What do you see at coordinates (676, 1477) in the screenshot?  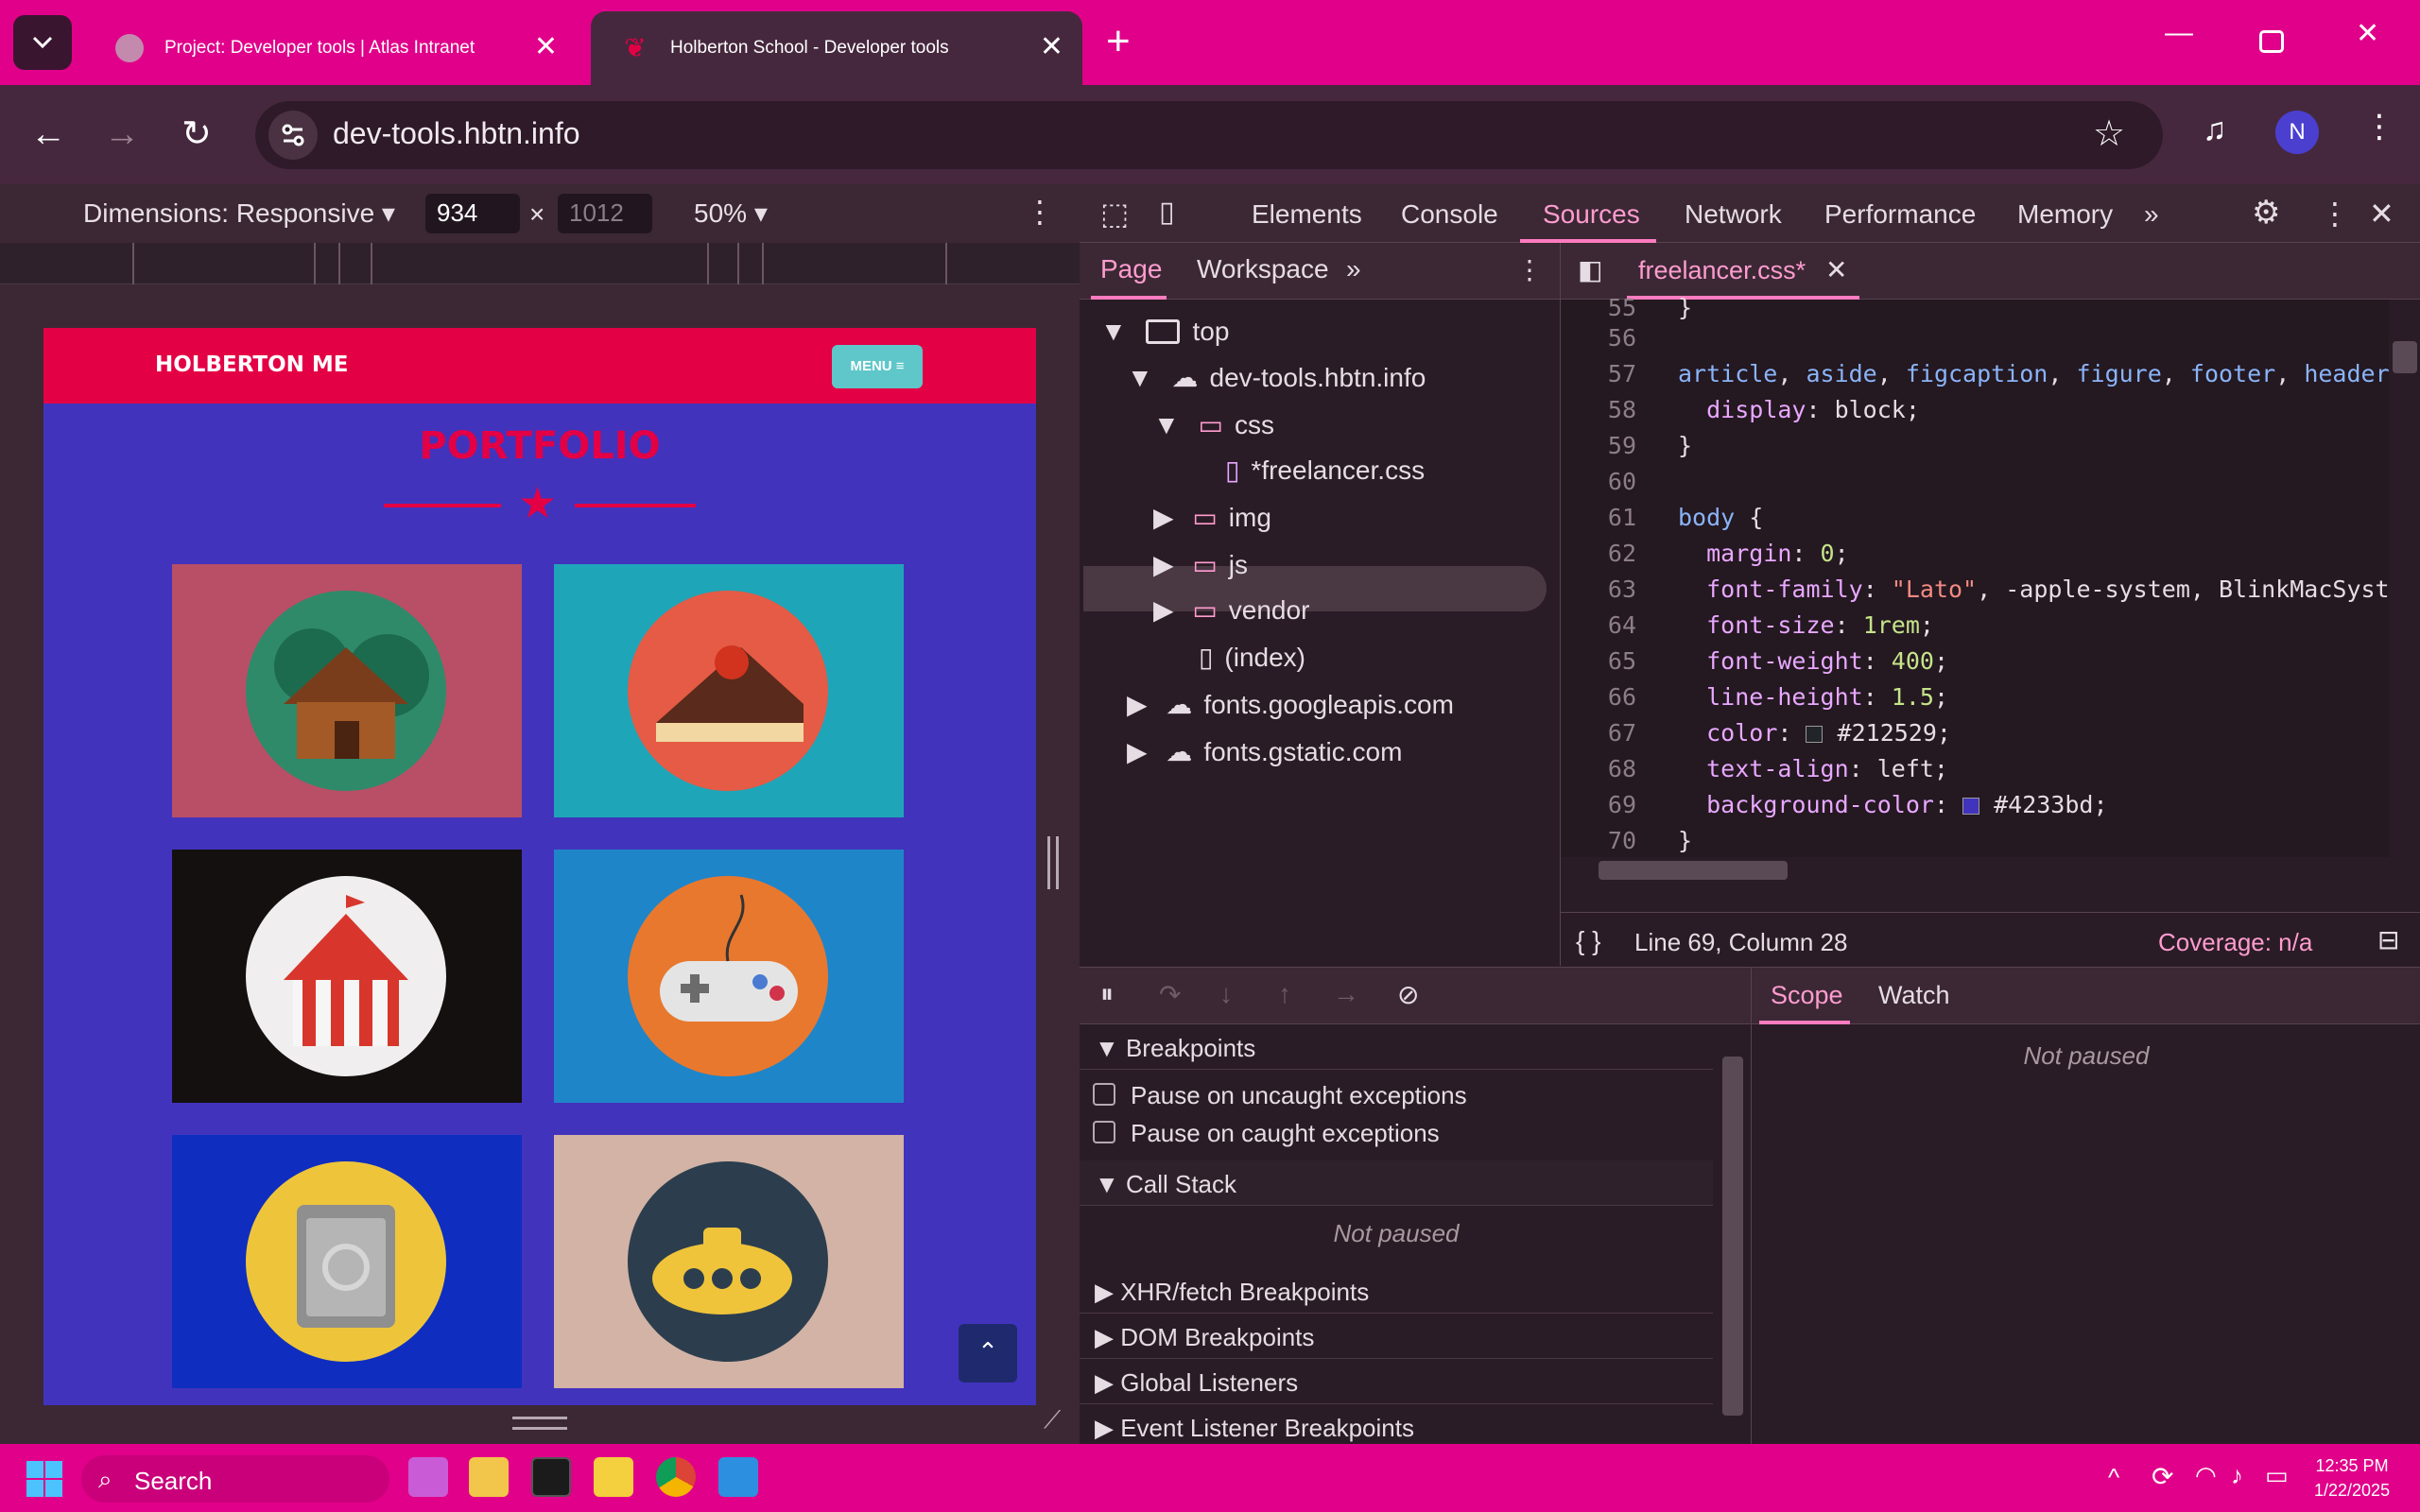 I see `chrome-icon` at bounding box center [676, 1477].